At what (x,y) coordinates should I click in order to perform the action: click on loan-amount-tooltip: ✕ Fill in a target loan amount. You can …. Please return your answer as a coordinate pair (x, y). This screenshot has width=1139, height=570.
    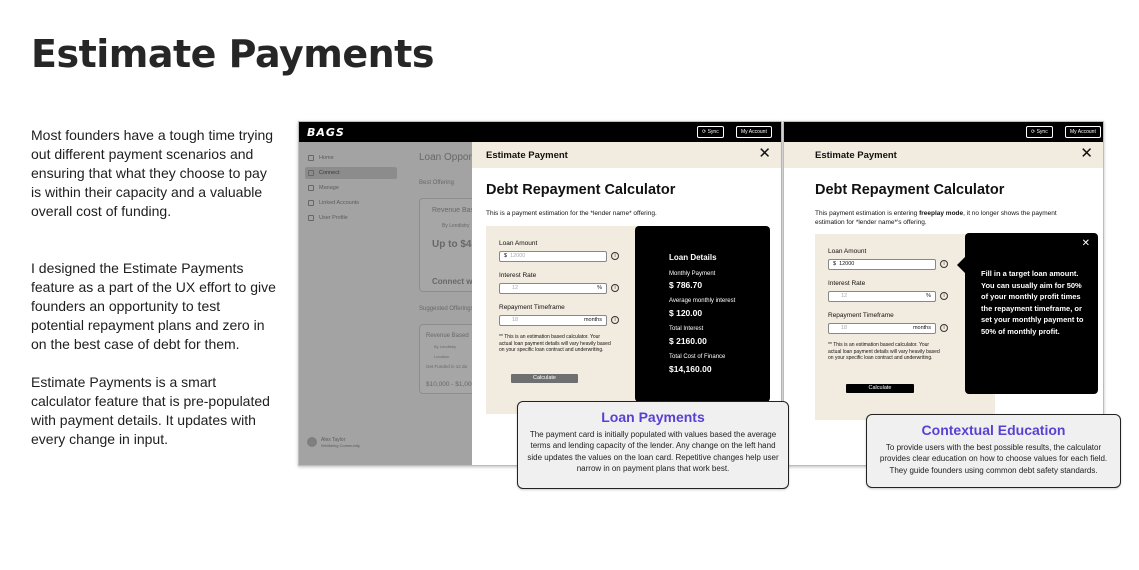
    Looking at the image, I should click on (1027, 313).